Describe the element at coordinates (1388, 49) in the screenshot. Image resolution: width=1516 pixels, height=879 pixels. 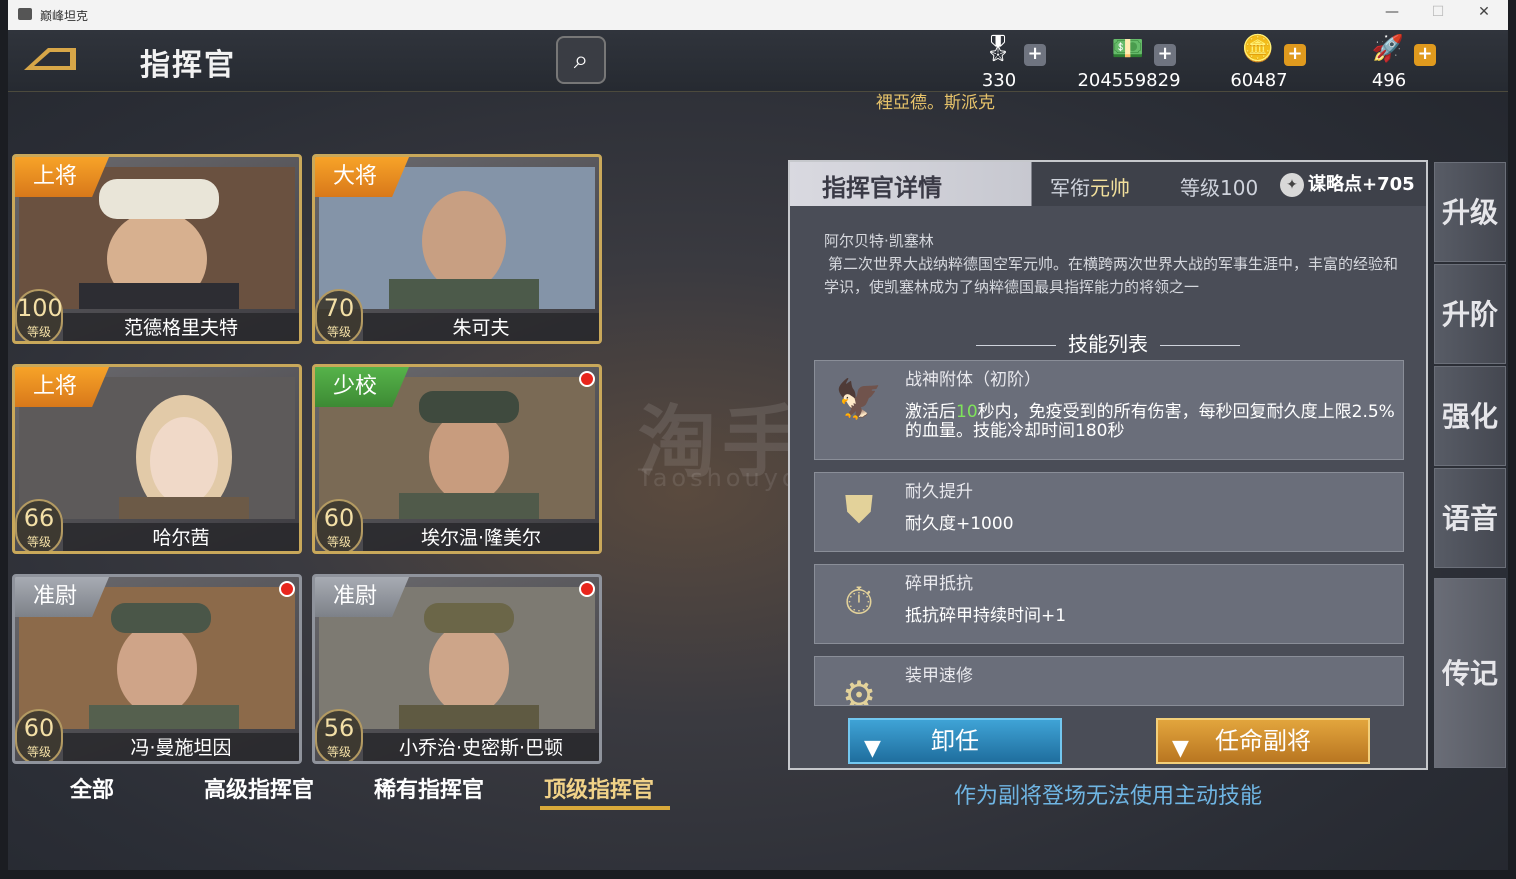
I see `rocket-icon: 🚀` at that location.